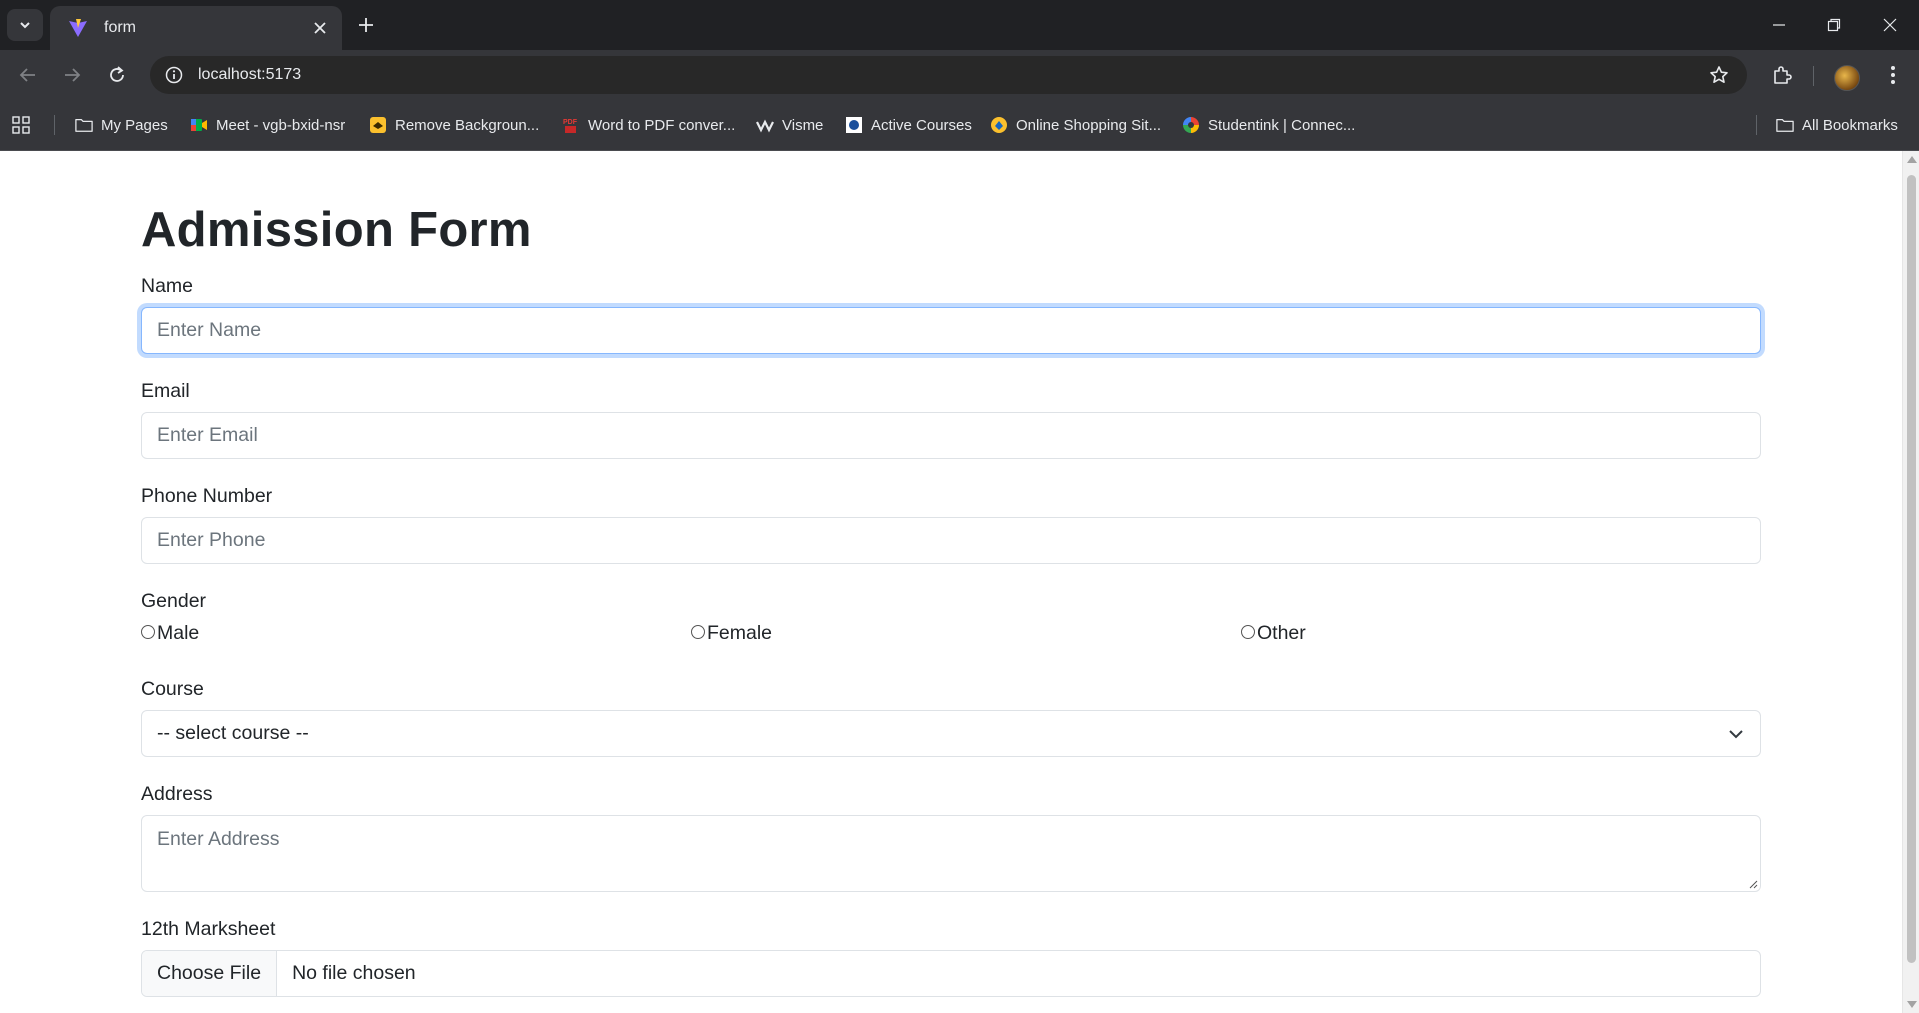 This screenshot has width=1919, height=1013. I want to click on gender-option-female: Female, so click(731, 633).